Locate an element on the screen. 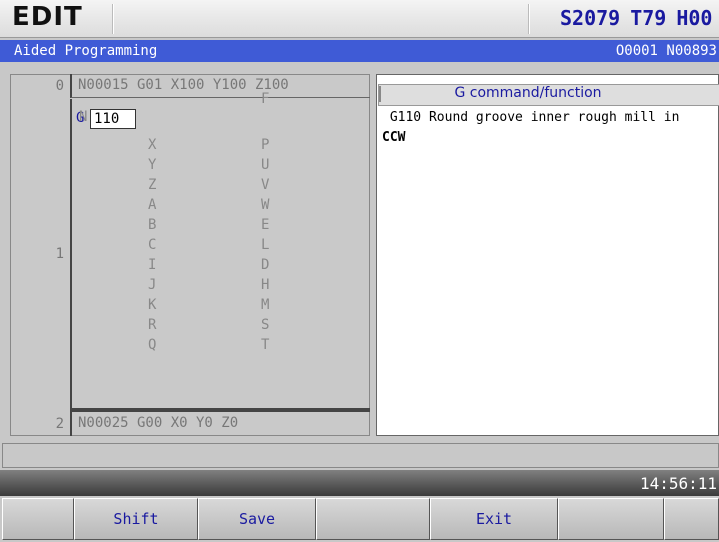 The height and width of the screenshot is (542, 719). address-label: S is located at coordinates (265, 325).